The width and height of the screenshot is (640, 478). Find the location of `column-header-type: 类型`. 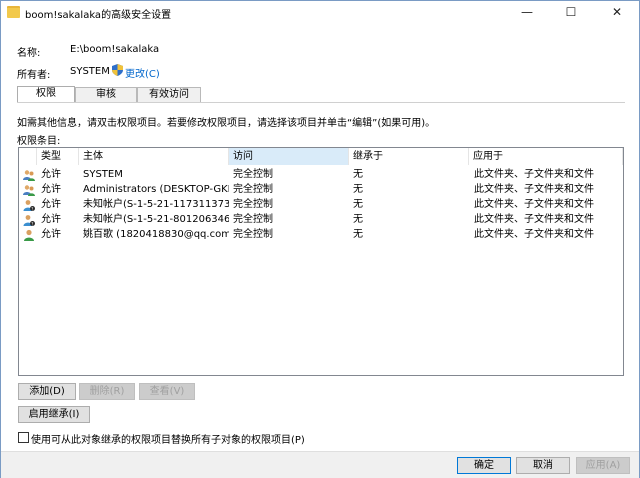

column-header-type: 类型 is located at coordinates (58, 156).